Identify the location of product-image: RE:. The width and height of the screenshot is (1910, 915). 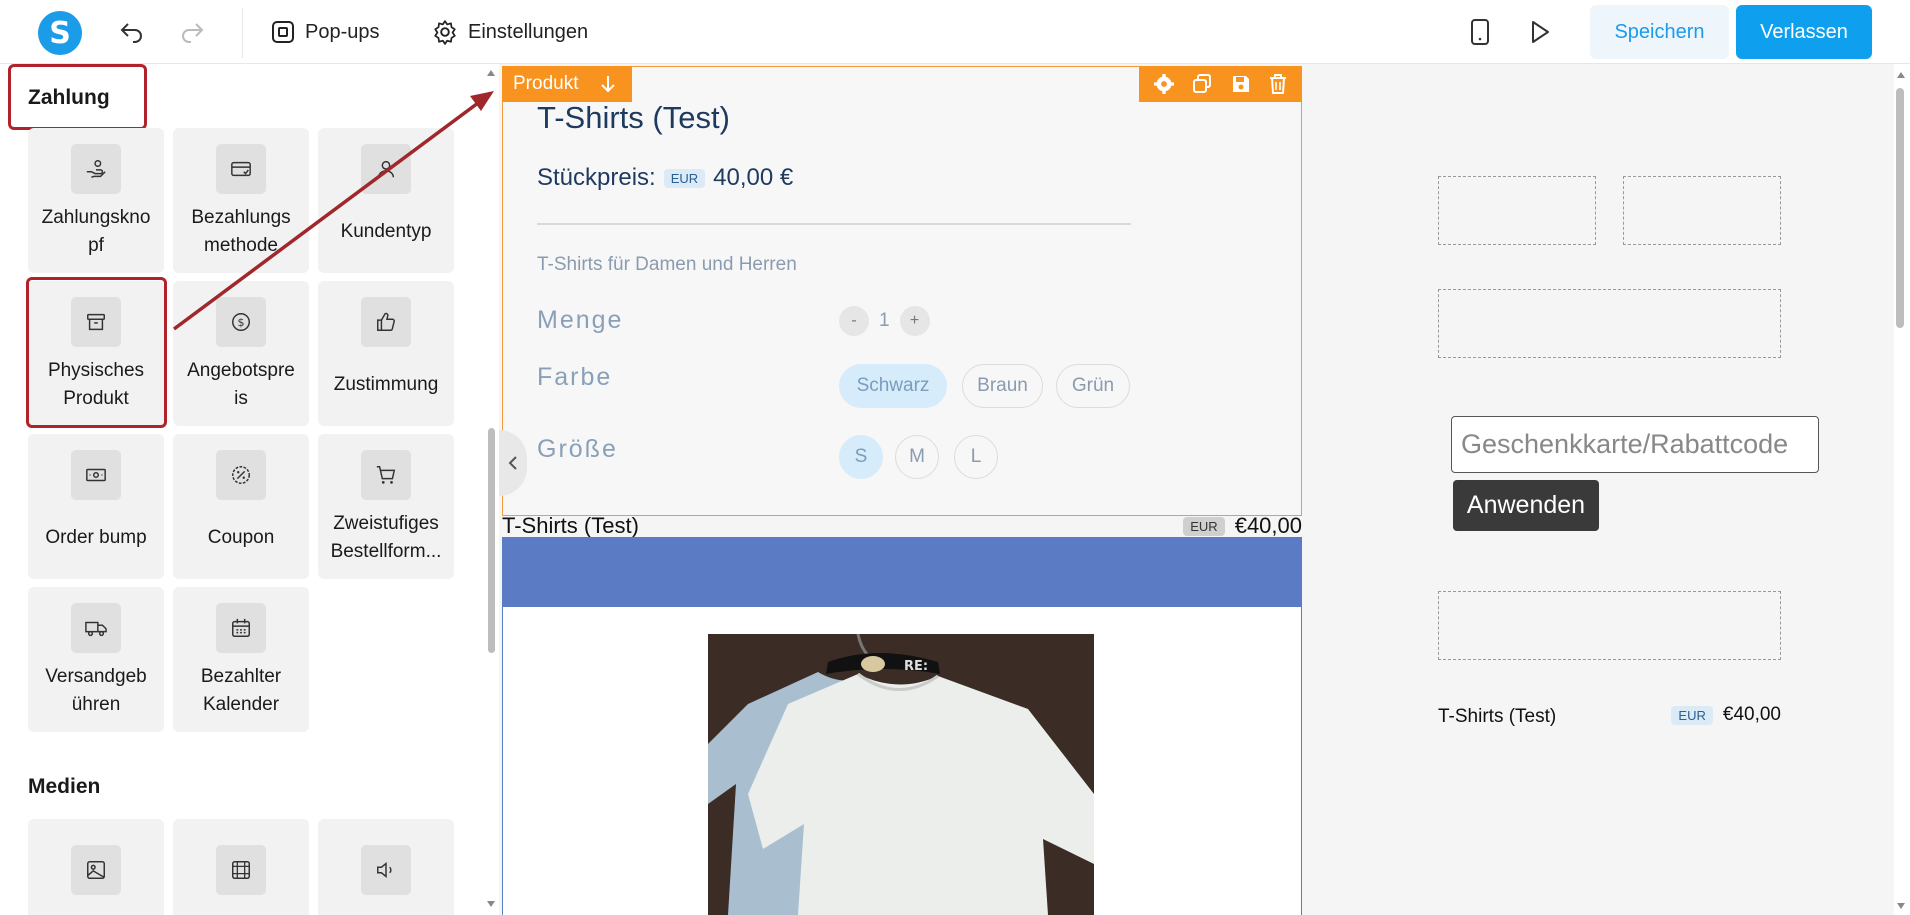
(901, 774).